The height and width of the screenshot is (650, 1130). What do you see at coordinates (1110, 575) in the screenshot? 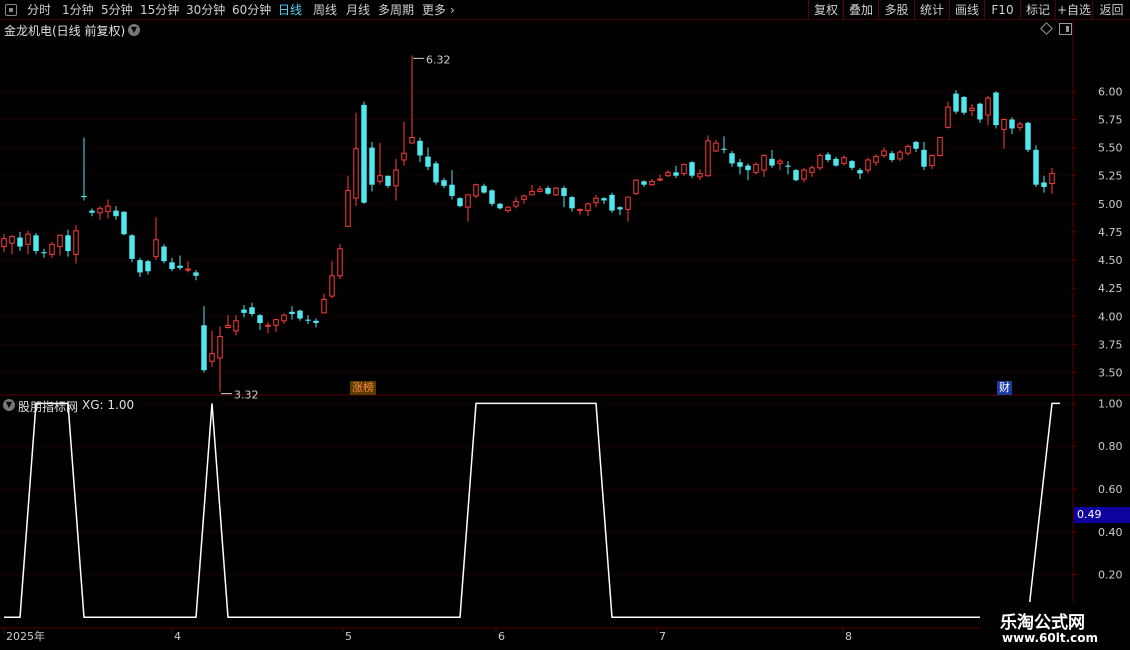
I see `indicator-tick-label: 0.20` at bounding box center [1110, 575].